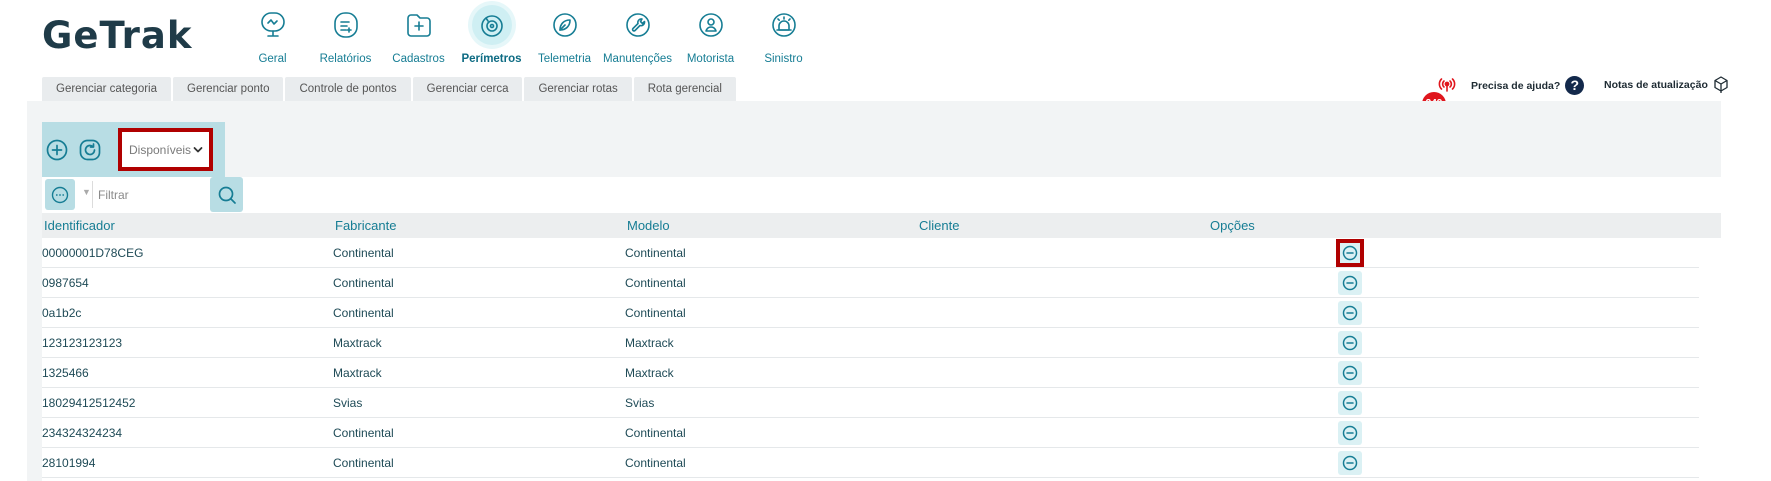 The image size is (1771, 481). What do you see at coordinates (228, 89) in the screenshot?
I see `tab-gerenciar-ponto: Gerenciar ponto` at bounding box center [228, 89].